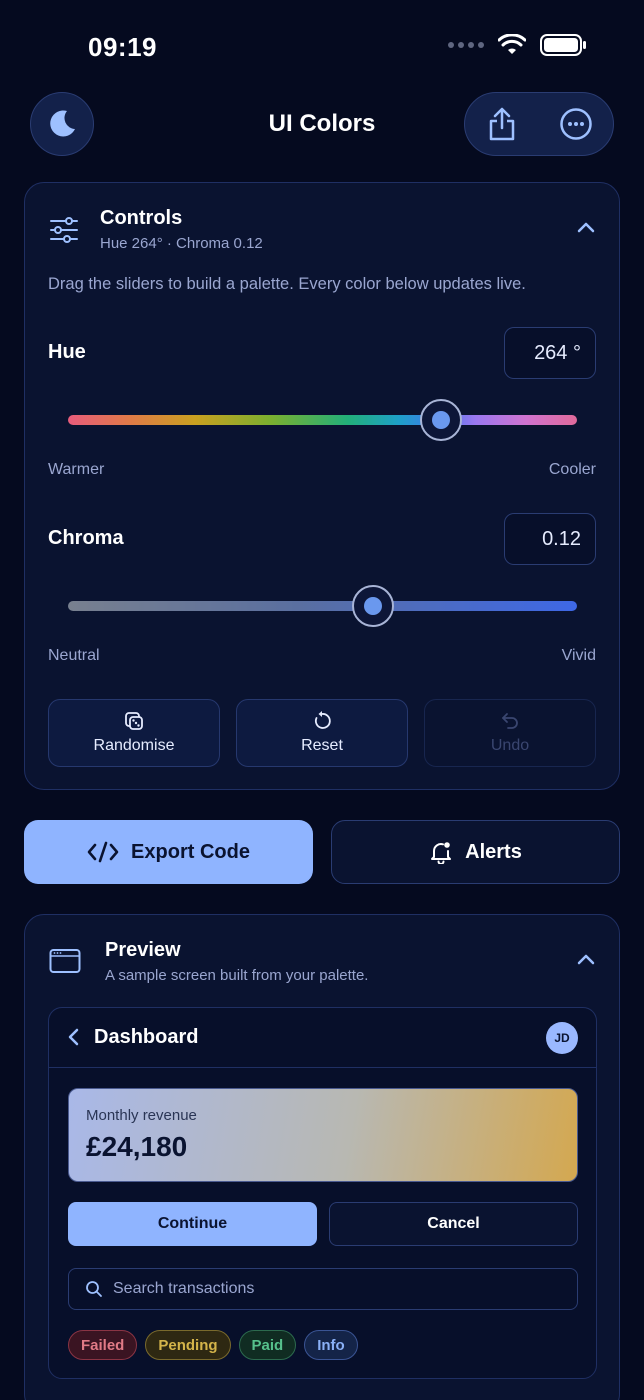  I want to click on hue-value-input: 264 °, so click(550, 353).